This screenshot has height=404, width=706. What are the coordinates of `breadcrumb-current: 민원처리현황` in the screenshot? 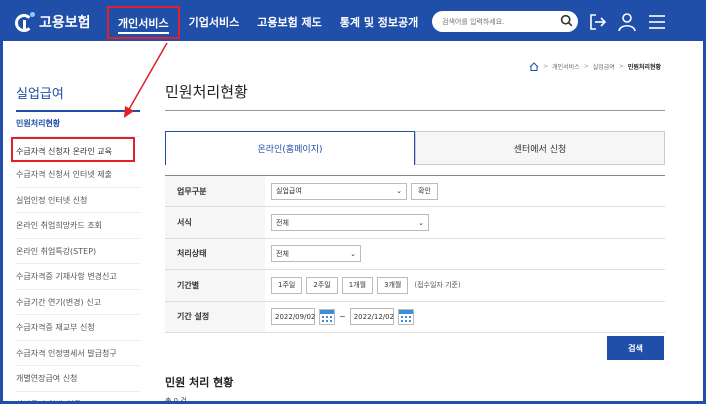 It's located at (644, 67).